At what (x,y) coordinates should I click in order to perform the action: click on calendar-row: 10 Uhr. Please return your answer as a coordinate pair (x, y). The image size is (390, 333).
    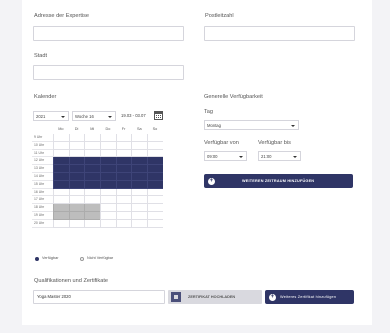
    Looking at the image, I should click on (99, 145).